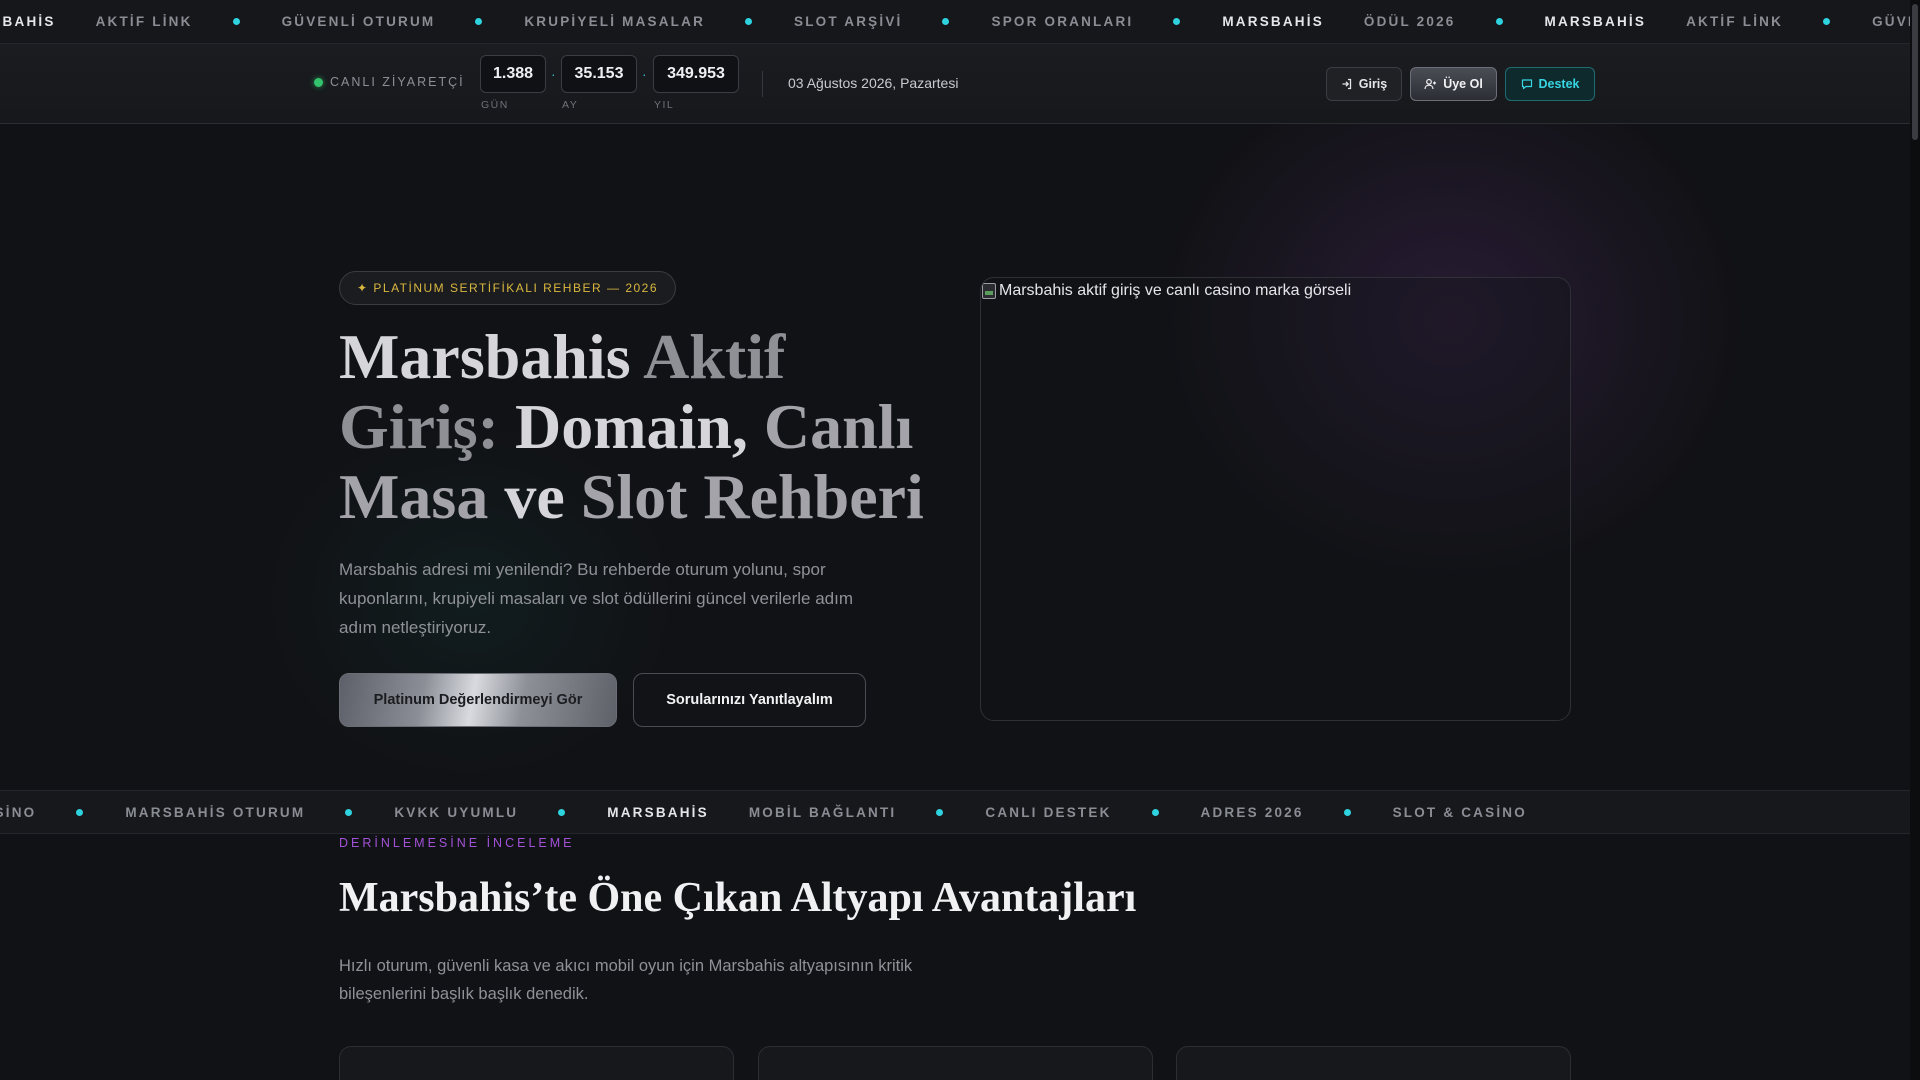  I want to click on hero-title-part: Marsbahis, so click(485, 356).